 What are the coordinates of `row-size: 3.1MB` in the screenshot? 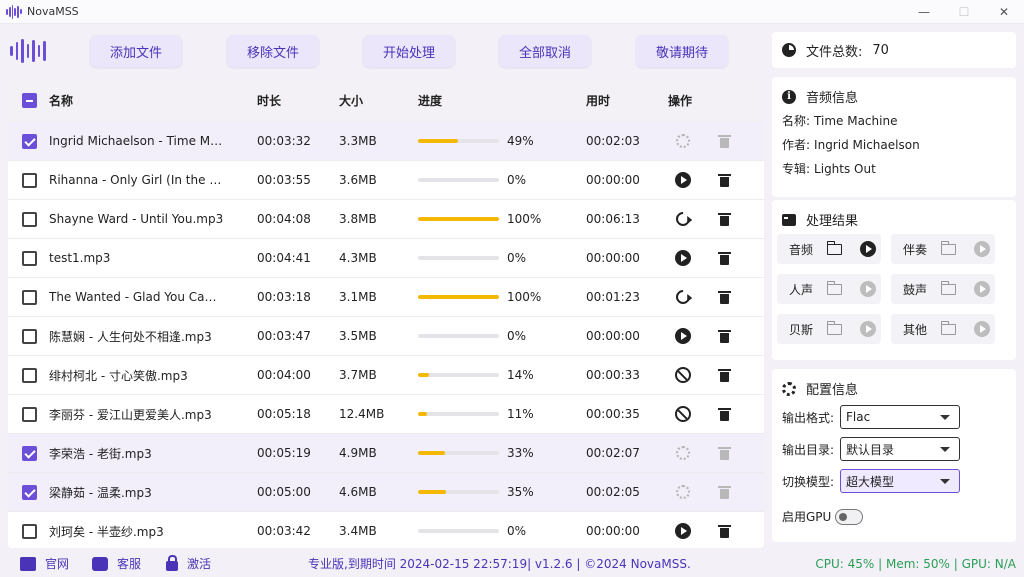 It's located at (358, 297).